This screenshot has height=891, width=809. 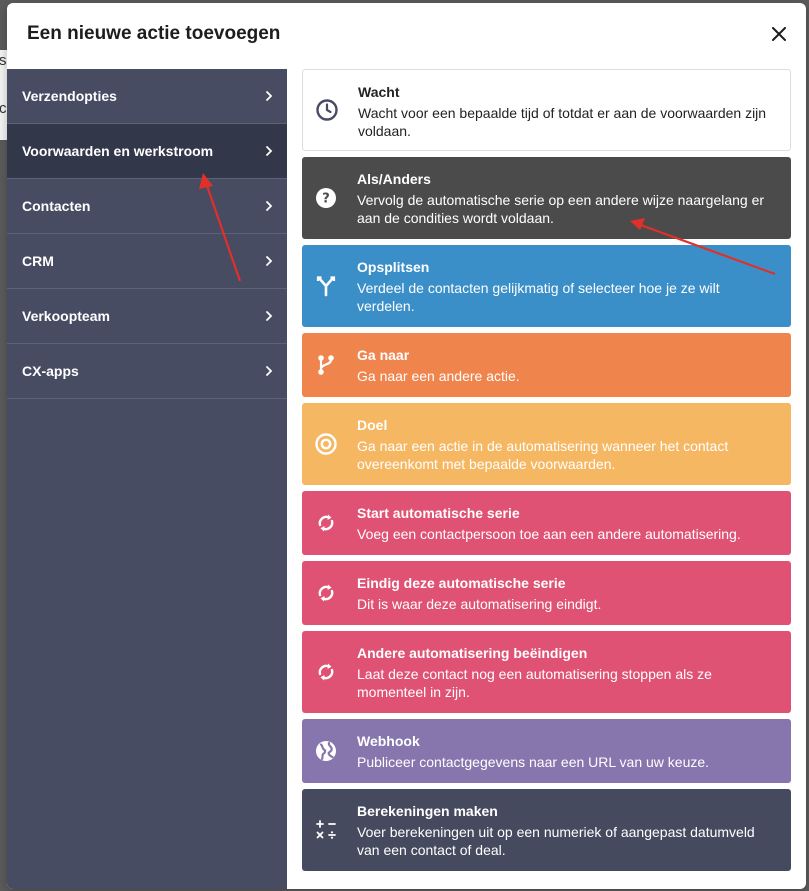 I want to click on action-title: Doel, so click(x=372, y=425).